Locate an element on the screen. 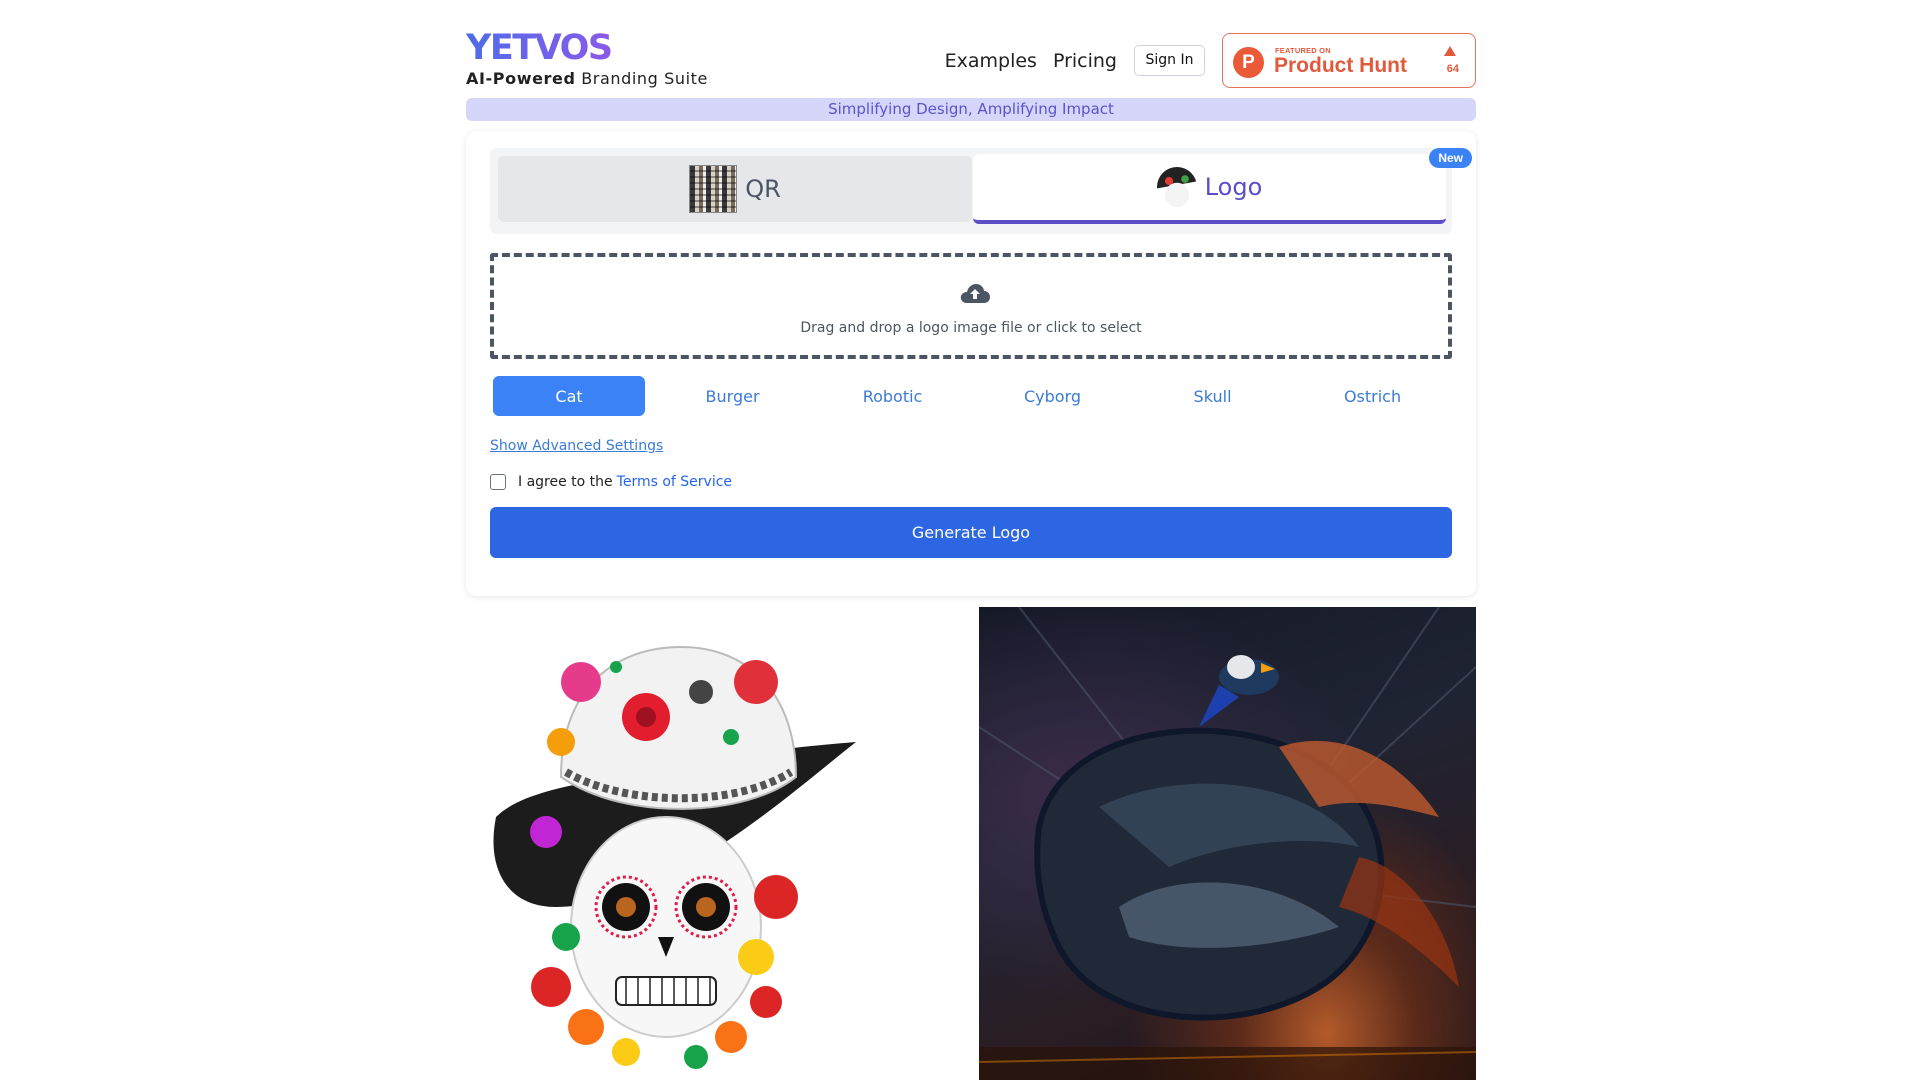  upvote-arrow-icon is located at coordinates (1450, 51).